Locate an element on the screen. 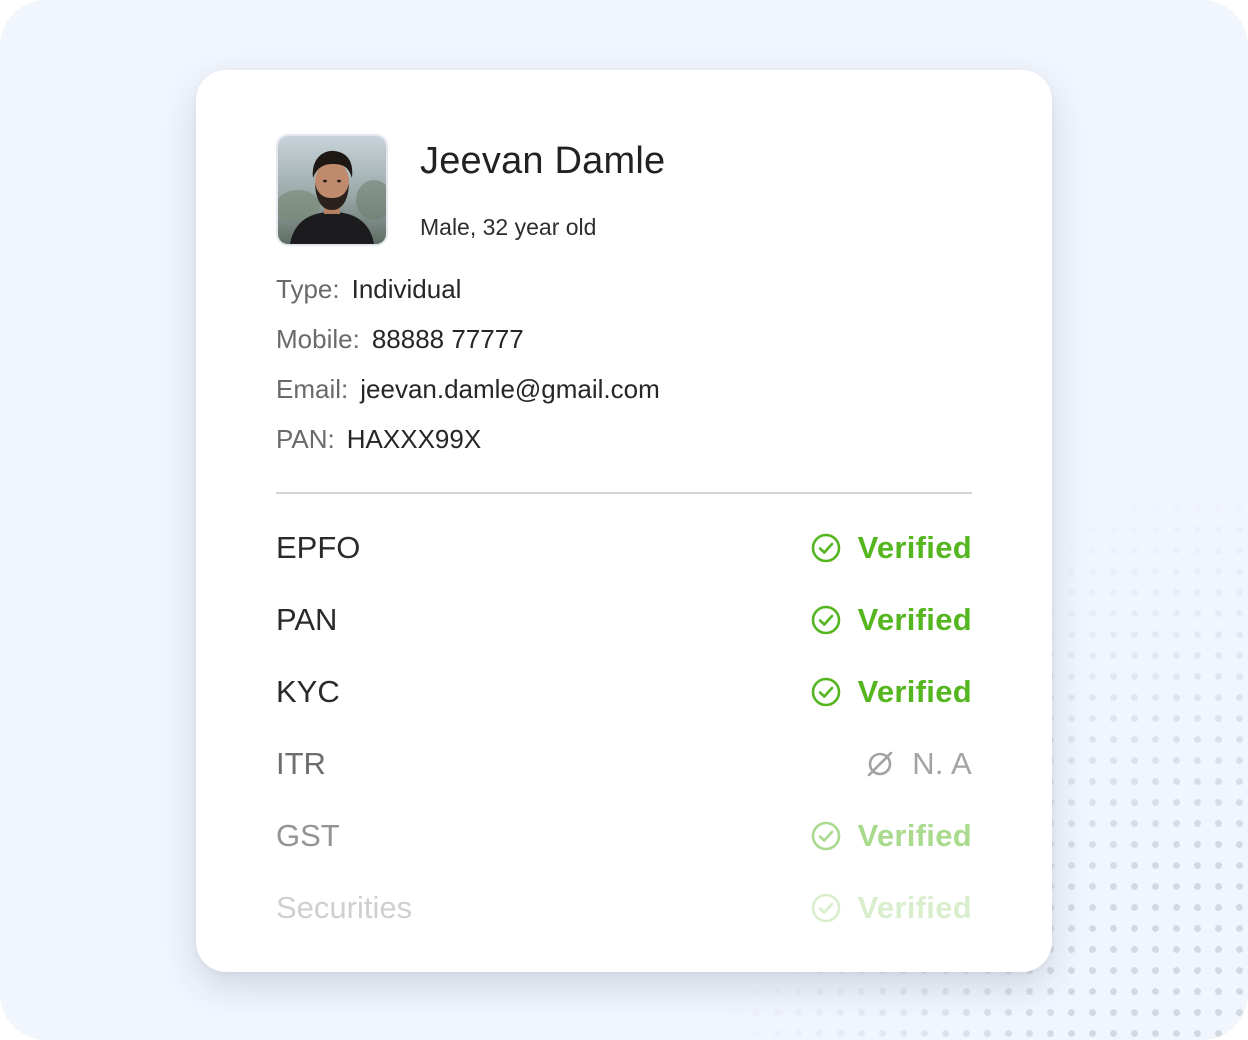 The image size is (1248, 1040). verification-label: KYC is located at coordinates (308, 691).